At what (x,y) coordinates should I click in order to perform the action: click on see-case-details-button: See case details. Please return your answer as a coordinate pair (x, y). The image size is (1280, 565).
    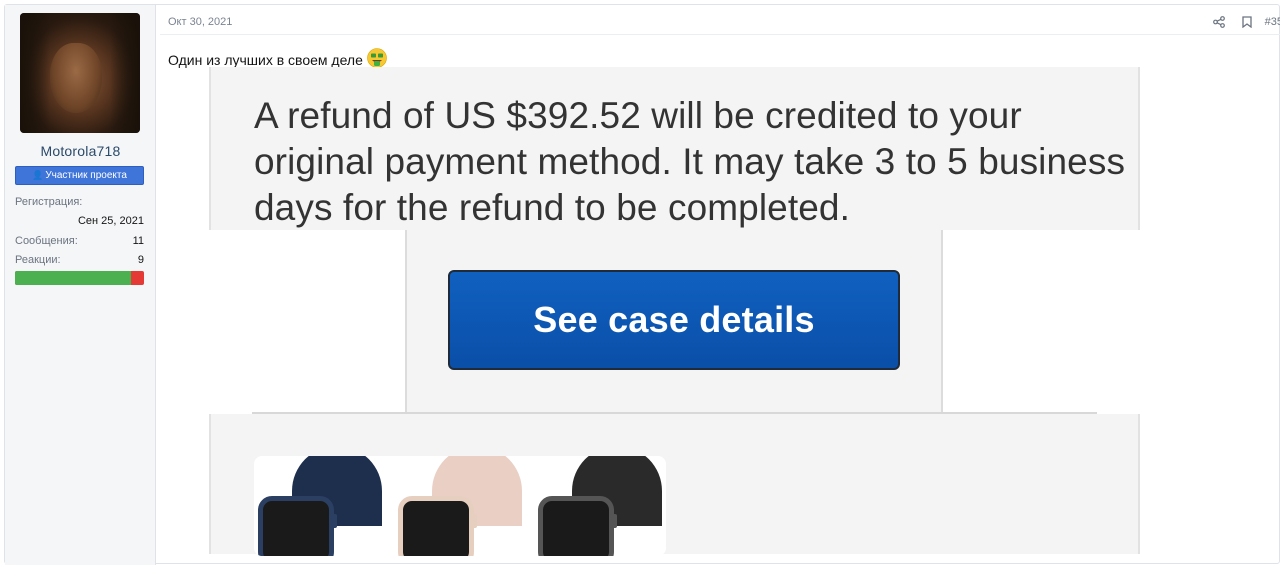
    Looking at the image, I should click on (674, 320).